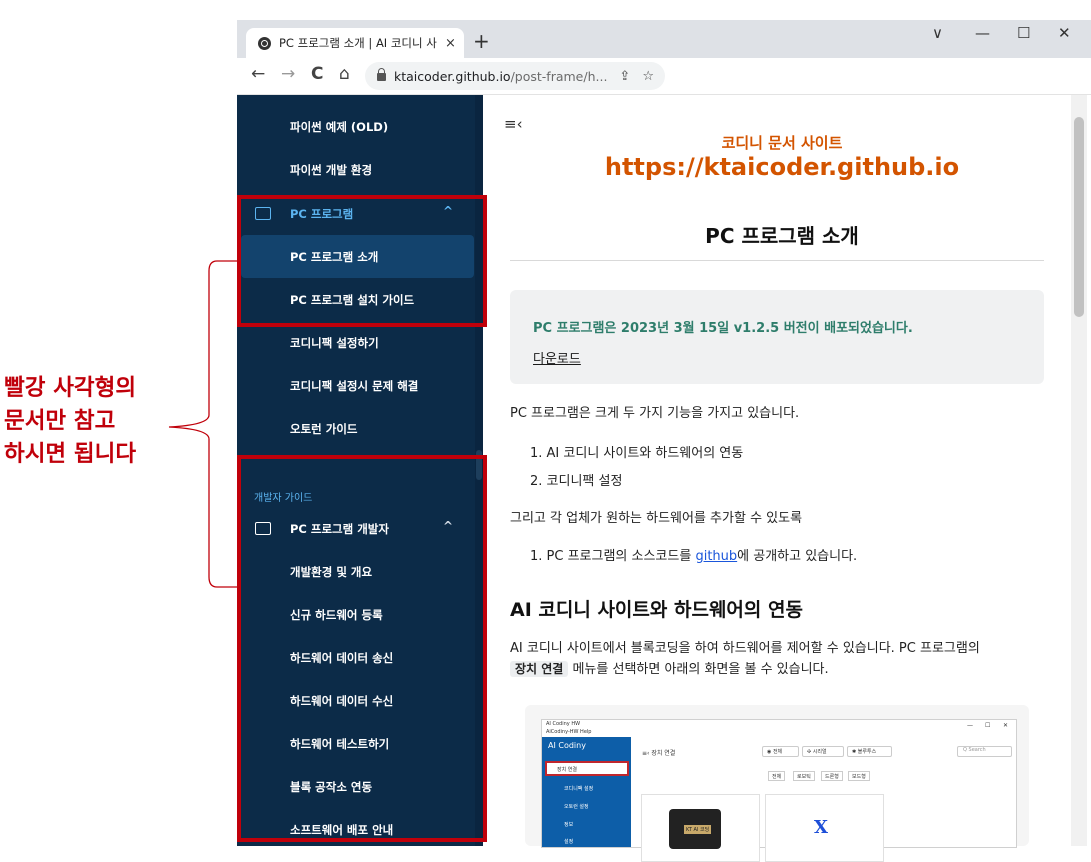 Image resolution: width=1091 pixels, height=862 pixels. What do you see at coordinates (587, 768) in the screenshot?
I see `app-menu-device-connect: 장치 연결` at bounding box center [587, 768].